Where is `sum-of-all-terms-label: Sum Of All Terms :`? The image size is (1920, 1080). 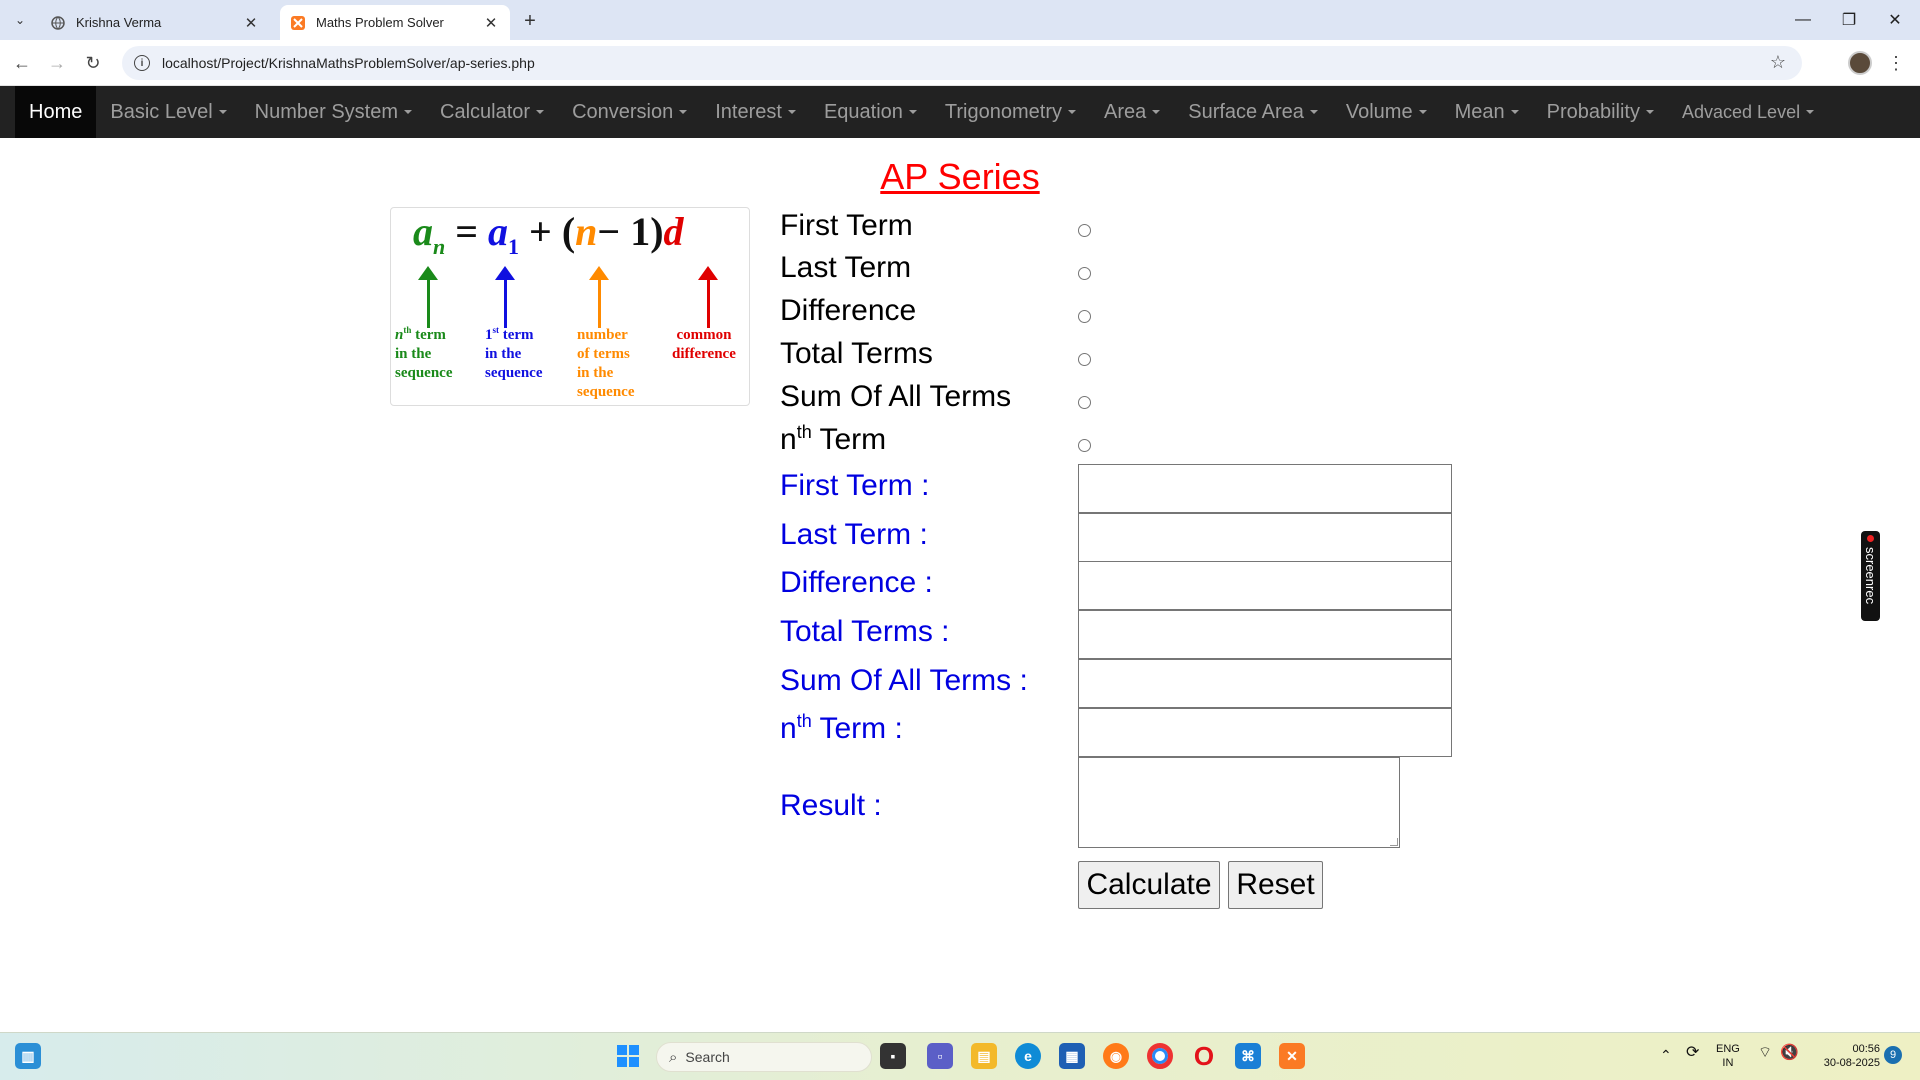
sum-of-all-terms-label: Sum Of All Terms : is located at coordinates (904, 680).